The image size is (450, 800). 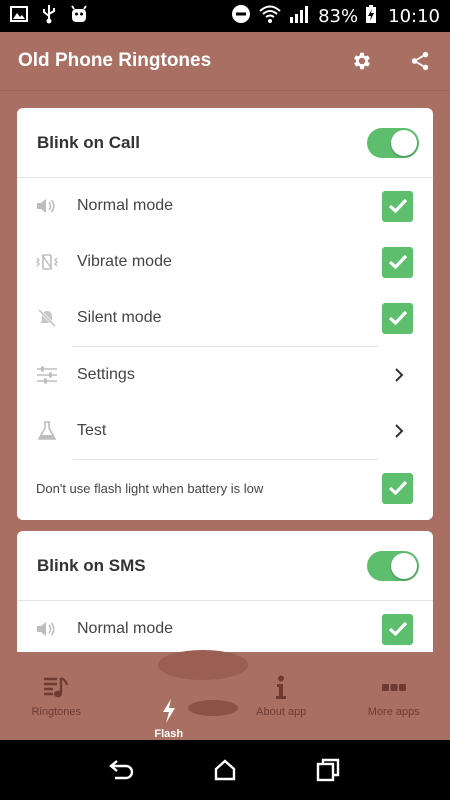 What do you see at coordinates (397, 629) in the screenshot?
I see `sms-normal-mode-checkbox` at bounding box center [397, 629].